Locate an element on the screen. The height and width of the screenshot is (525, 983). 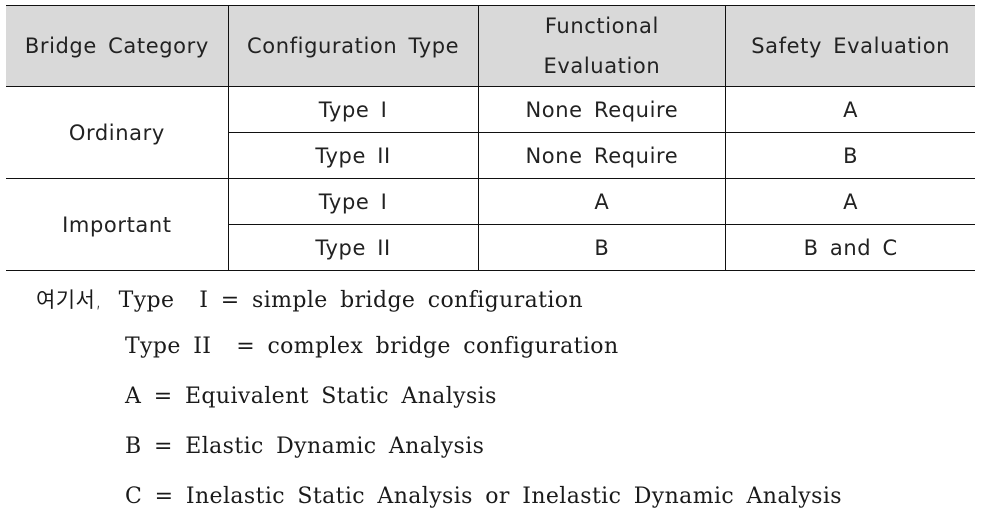
safety-cell: B is located at coordinates (850, 155).